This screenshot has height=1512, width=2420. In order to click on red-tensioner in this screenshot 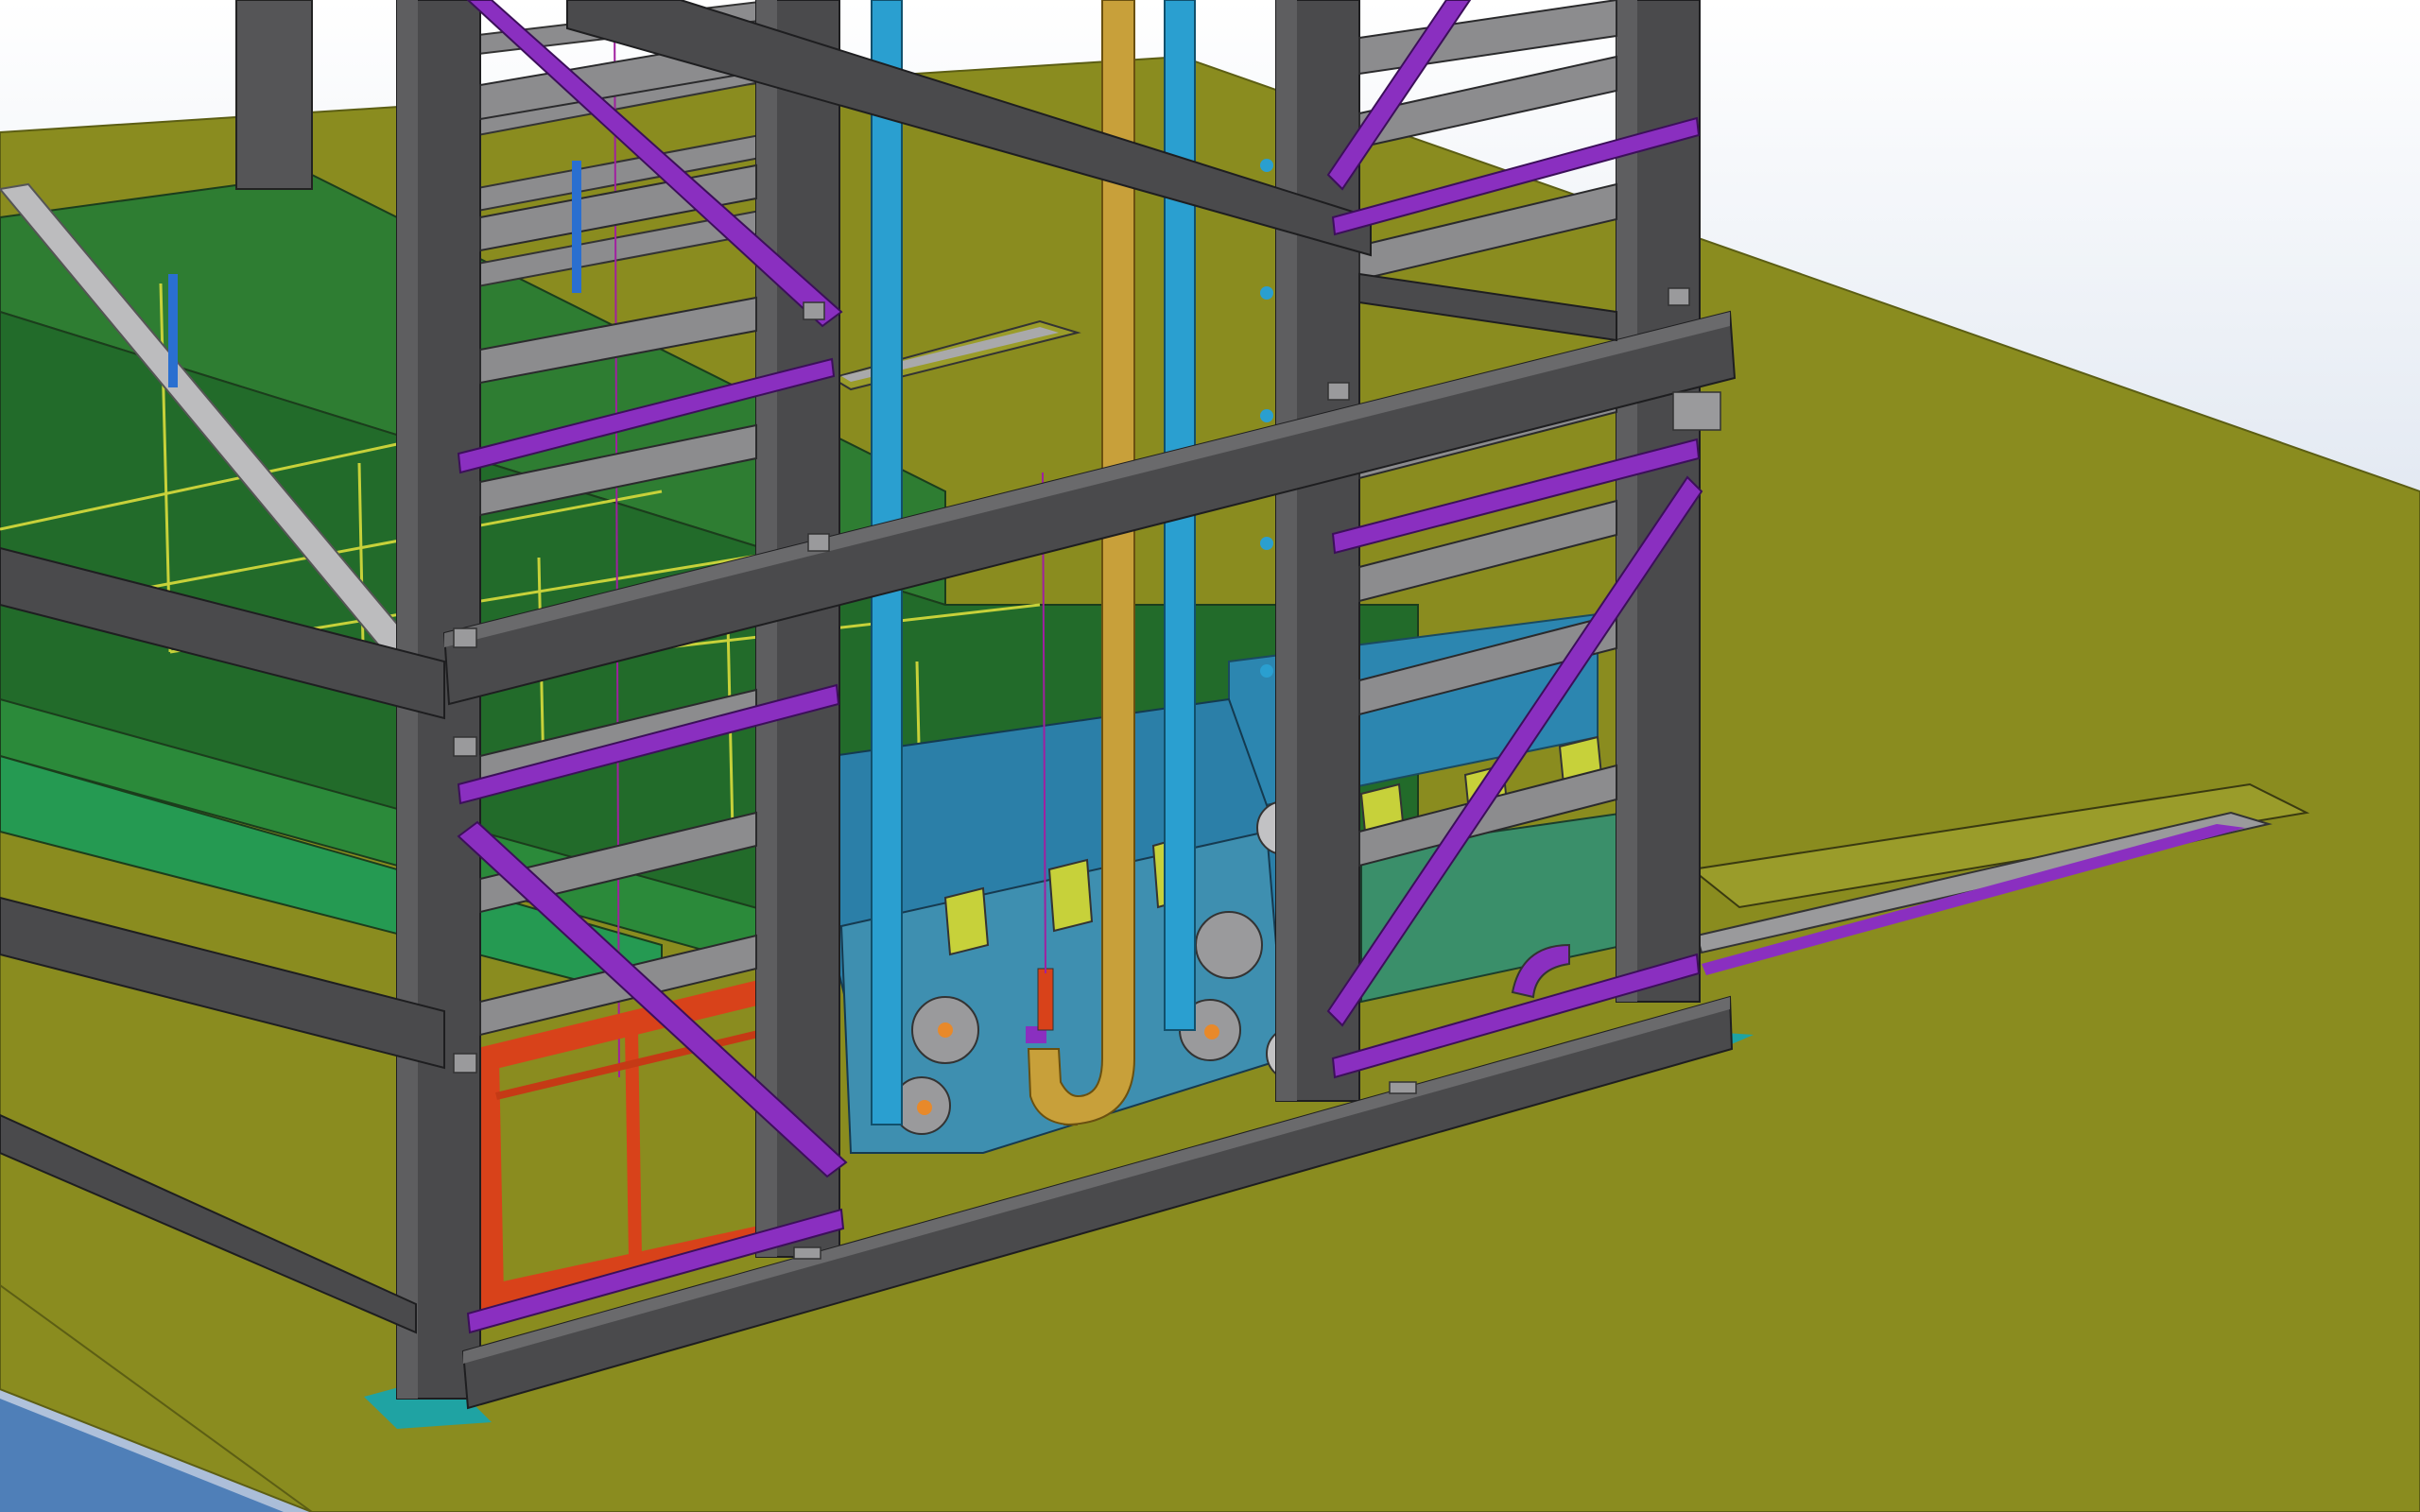, I will do `click(1046, 999)`.